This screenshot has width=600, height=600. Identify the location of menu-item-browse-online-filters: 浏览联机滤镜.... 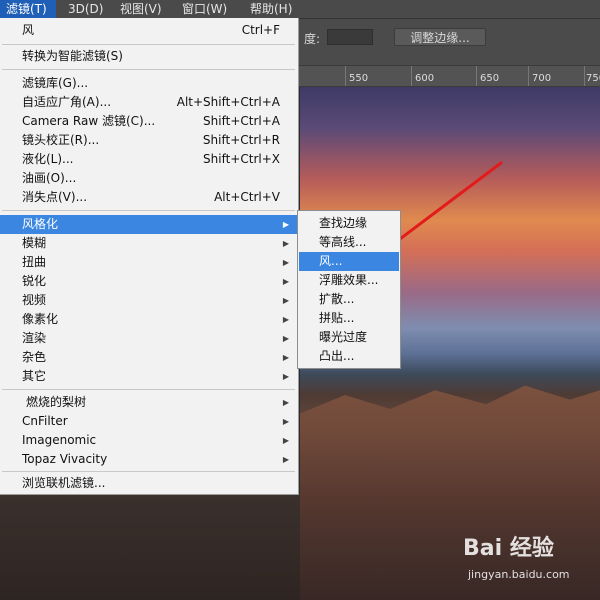
(148, 483).